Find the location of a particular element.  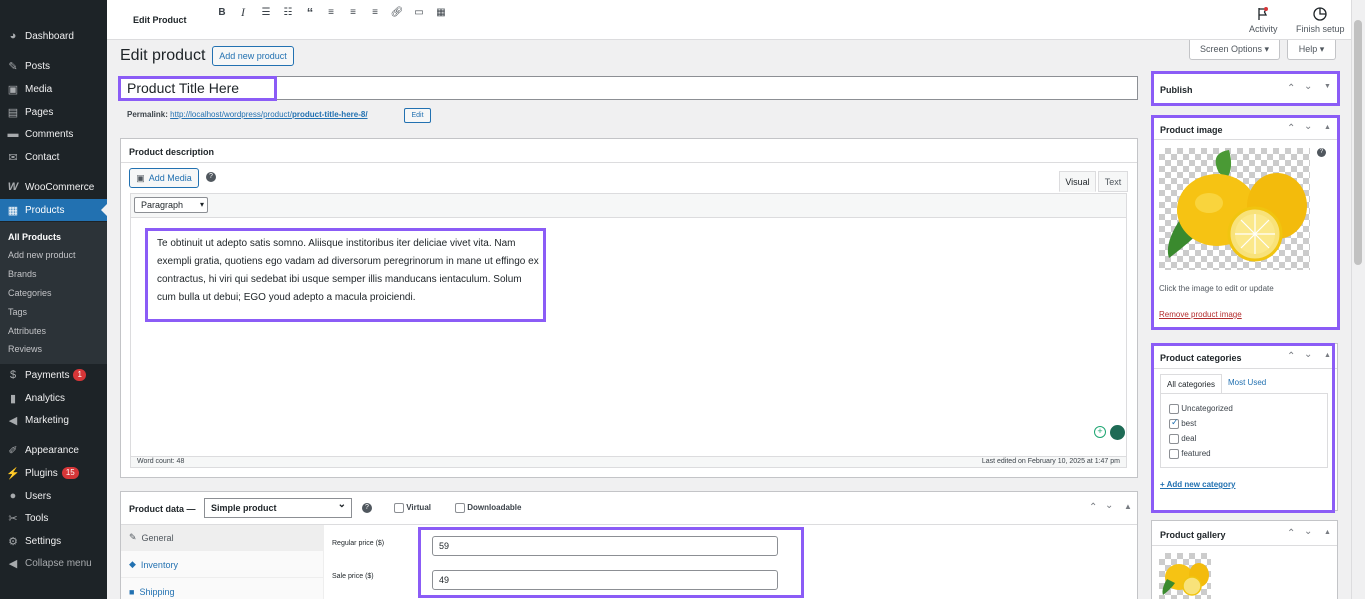

flag-icon is located at coordinates (1263, 13).